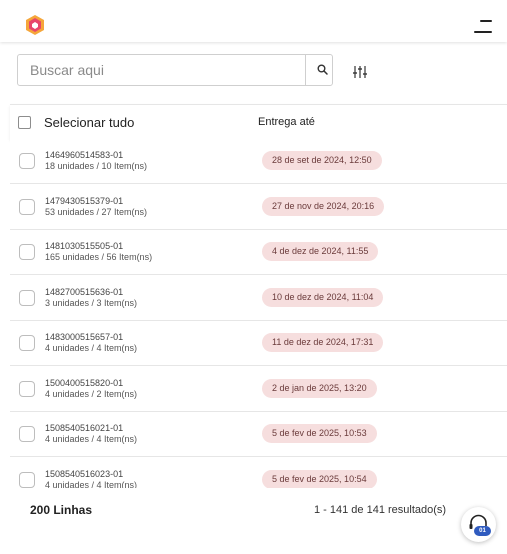  Describe the element at coordinates (91, 394) in the screenshot. I see `order-summary: 4 unidades / 2 Item(ns)` at that location.